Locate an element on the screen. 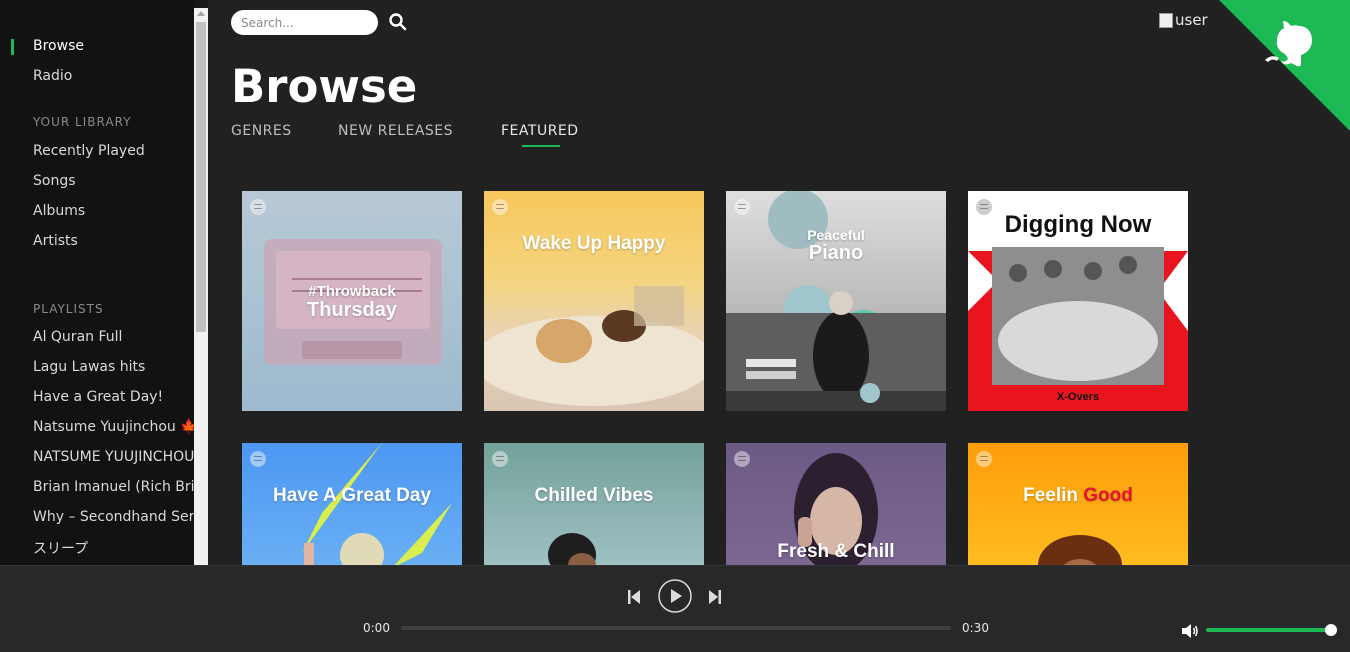 The width and height of the screenshot is (1350, 652). card-title: Have A Great Day is located at coordinates (352, 495).